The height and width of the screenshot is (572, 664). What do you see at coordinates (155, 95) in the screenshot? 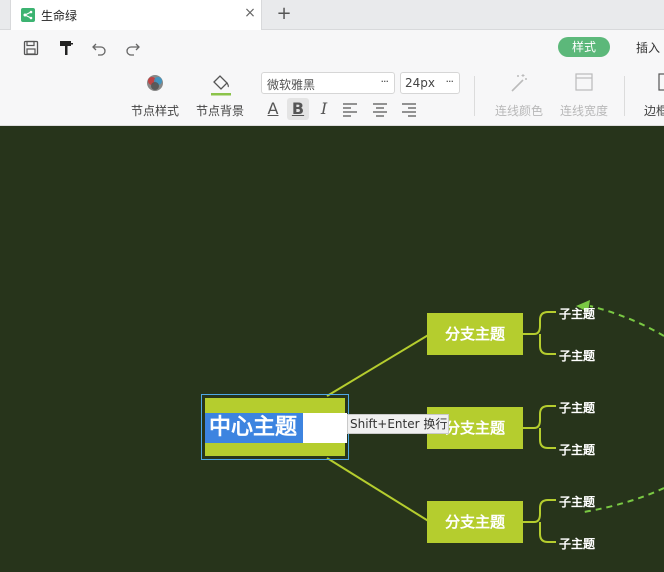
I see `node-style-button: 节点样式` at bounding box center [155, 95].